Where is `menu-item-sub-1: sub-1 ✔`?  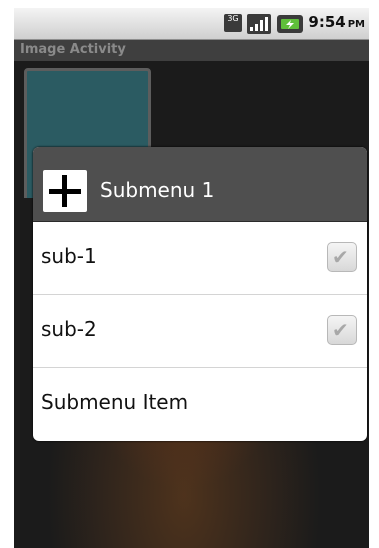
menu-item-sub-1: sub-1 ✔ is located at coordinates (200, 258).